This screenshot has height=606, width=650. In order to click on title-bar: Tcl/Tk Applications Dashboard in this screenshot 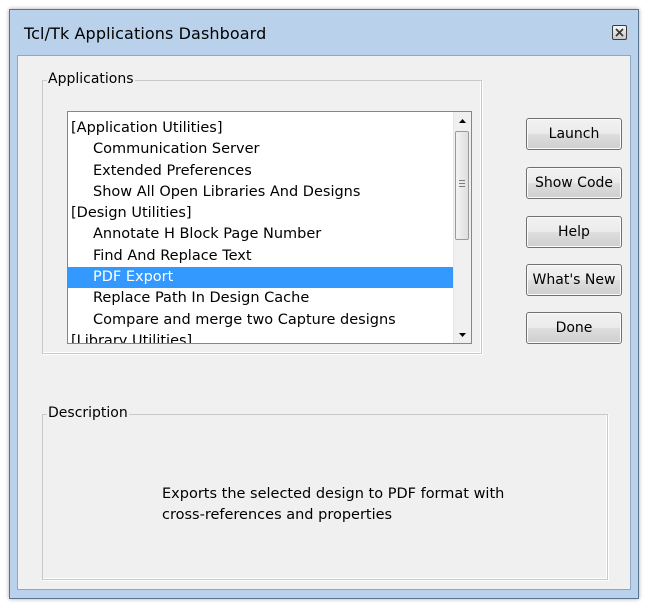, I will do `click(324, 32)`.